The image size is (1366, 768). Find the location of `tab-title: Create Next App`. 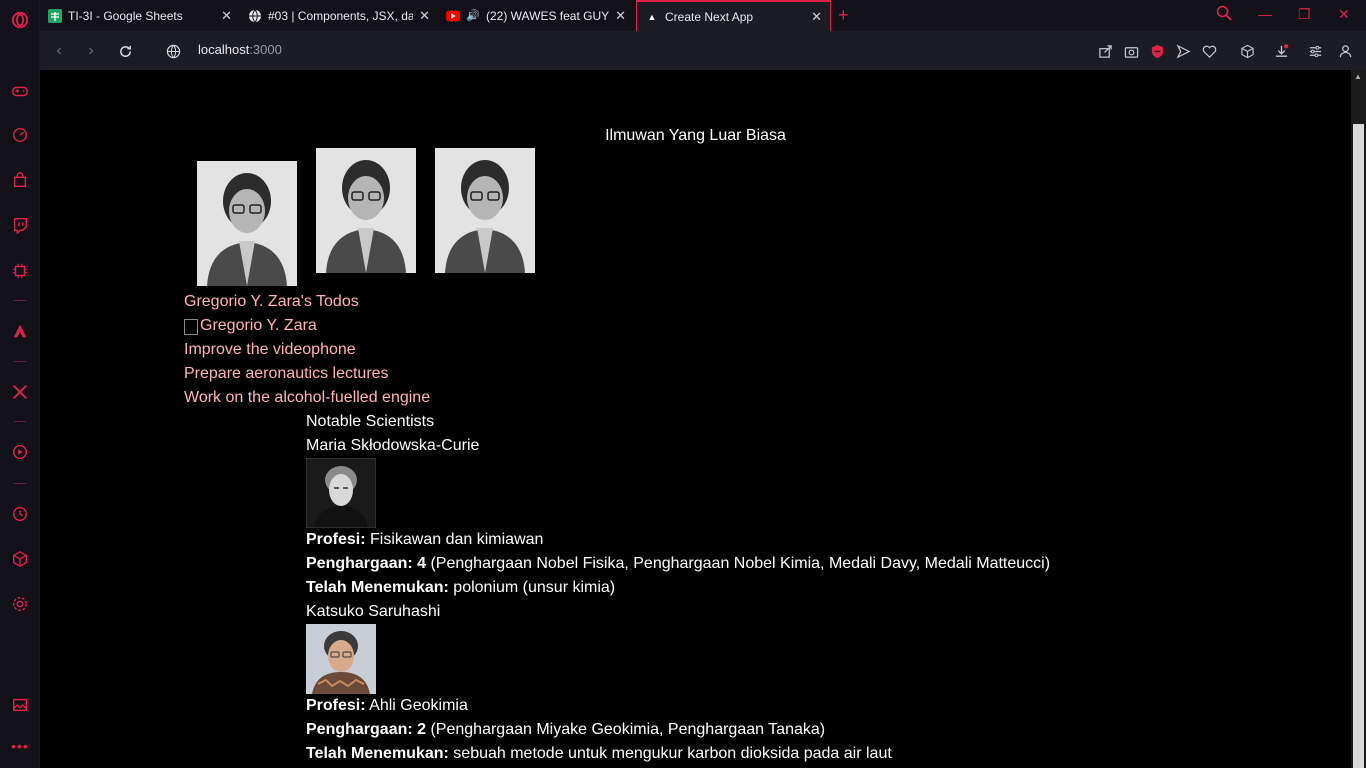

tab-title: Create Next App is located at coordinates (709, 16).